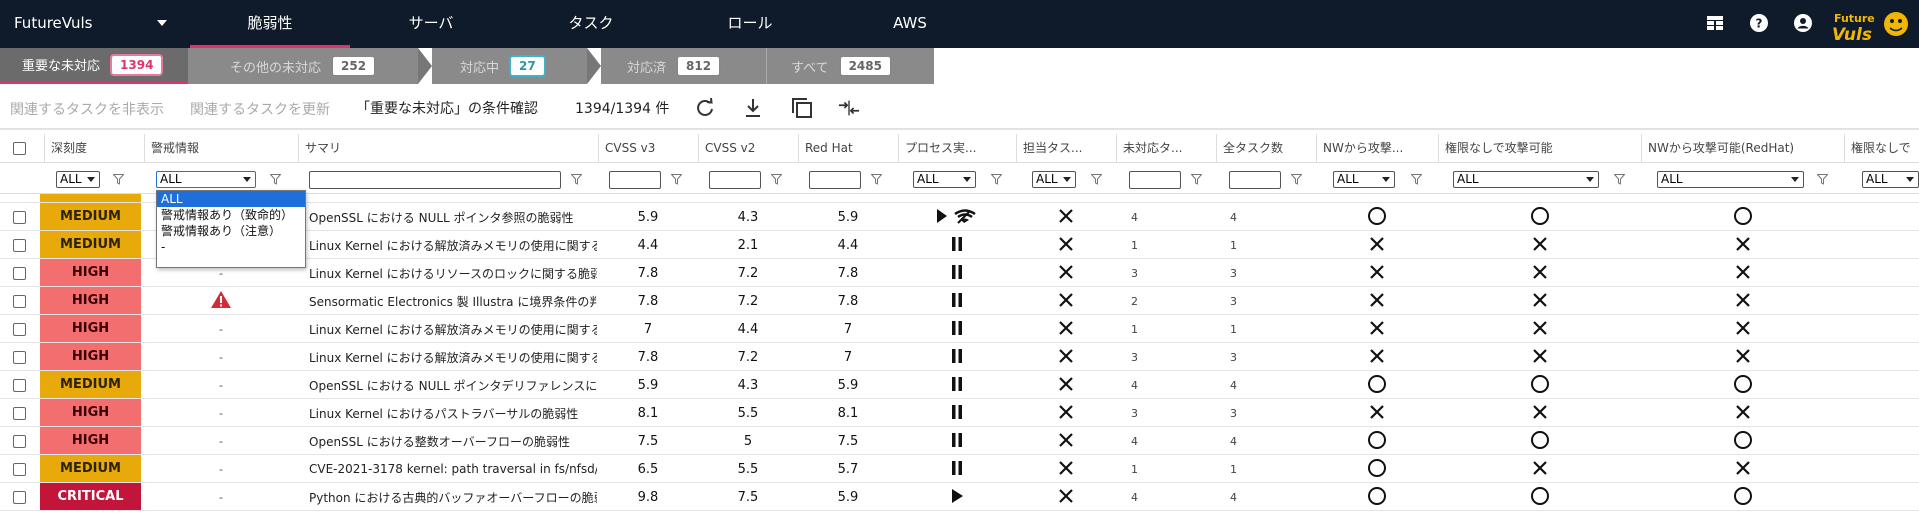  Describe the element at coordinates (648, 148) in the screenshot. I see `col-cvss3: CVSS v3` at that location.